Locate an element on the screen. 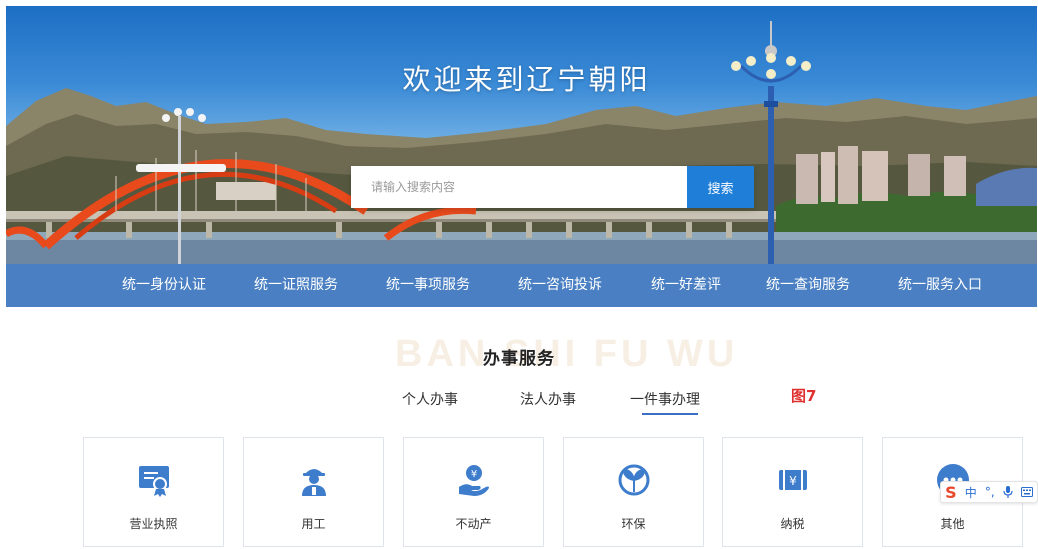 The height and width of the screenshot is (549, 1038). card-label: 营业执照 is located at coordinates (153, 524).